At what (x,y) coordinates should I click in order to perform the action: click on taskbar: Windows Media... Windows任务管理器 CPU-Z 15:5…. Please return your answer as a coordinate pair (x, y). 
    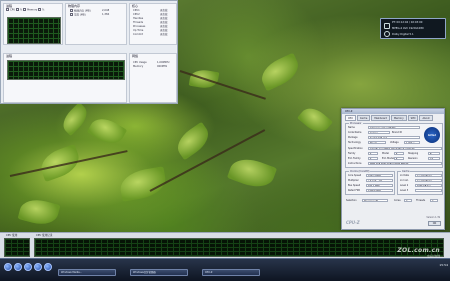
    Looking at the image, I should click on (225, 269).